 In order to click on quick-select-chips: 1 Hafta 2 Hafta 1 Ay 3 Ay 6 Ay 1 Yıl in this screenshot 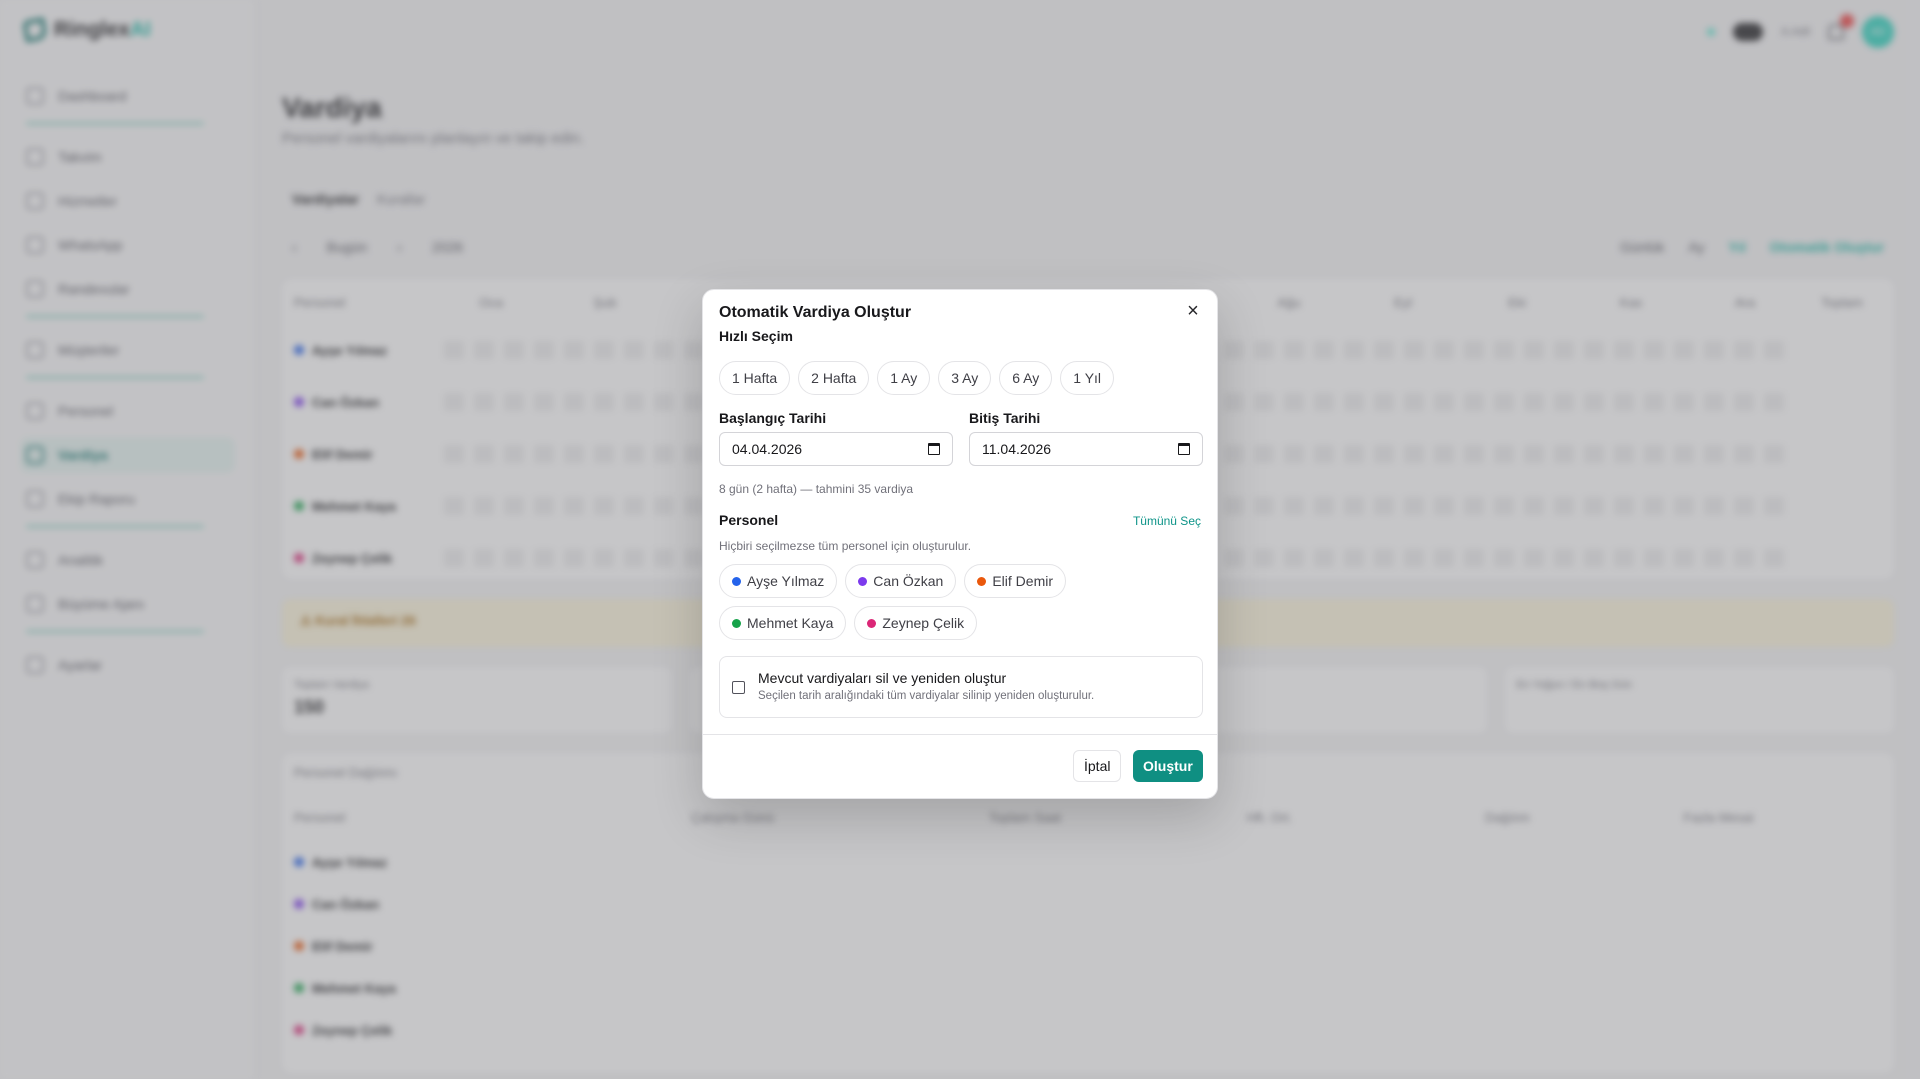, I will do `click(917, 378)`.